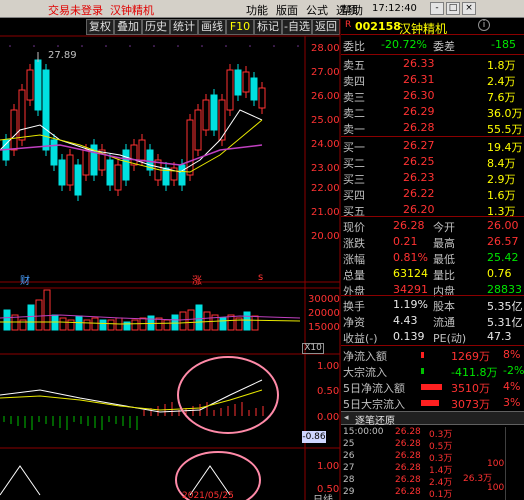 The height and width of the screenshot is (500, 524). What do you see at coordinates (432, 274) in the screenshot?
I see `stat-row: 总量 63124 量比 0.76` at bounding box center [432, 274].